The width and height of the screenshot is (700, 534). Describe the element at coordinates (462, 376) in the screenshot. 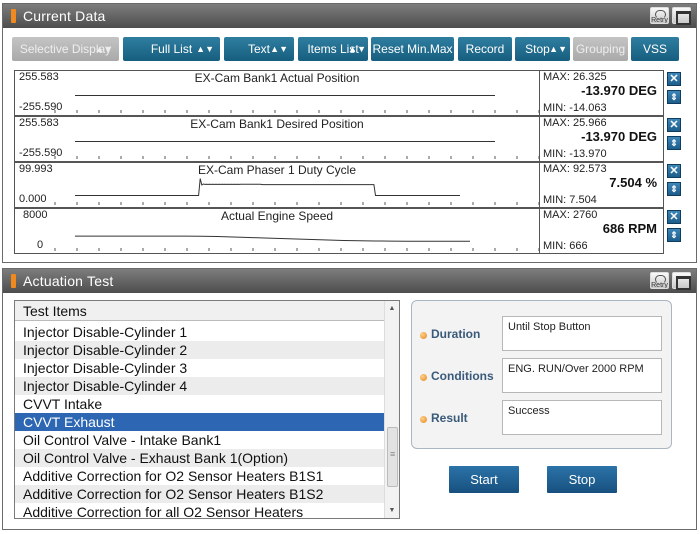

I see `conditions-label: Conditions` at that location.